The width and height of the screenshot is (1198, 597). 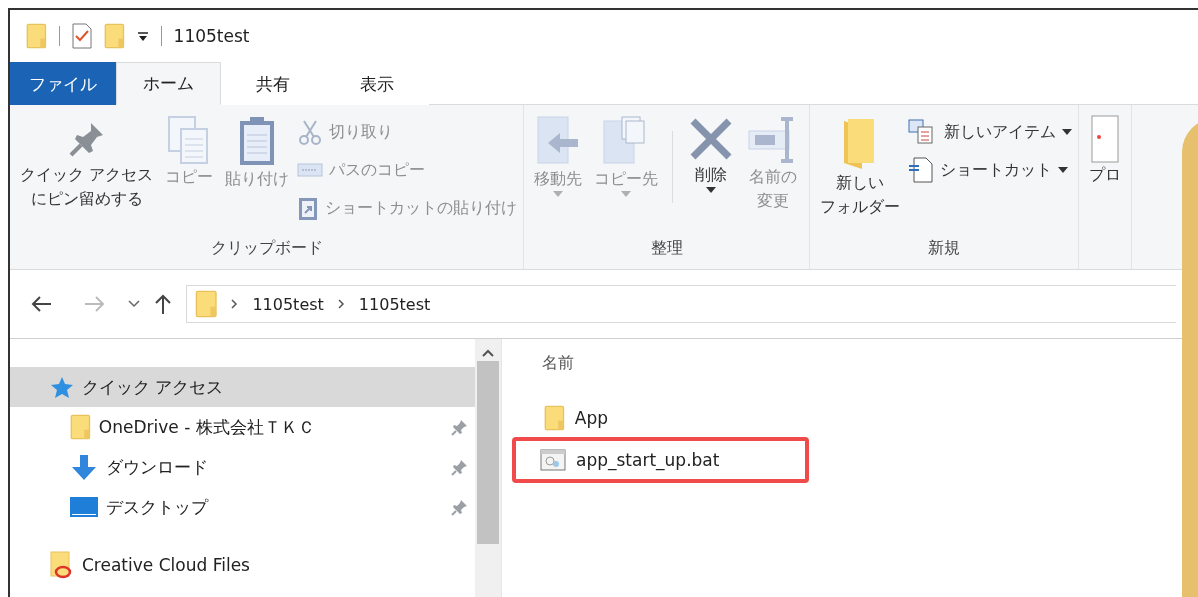 I want to click on back-icon, so click(x=41, y=304).